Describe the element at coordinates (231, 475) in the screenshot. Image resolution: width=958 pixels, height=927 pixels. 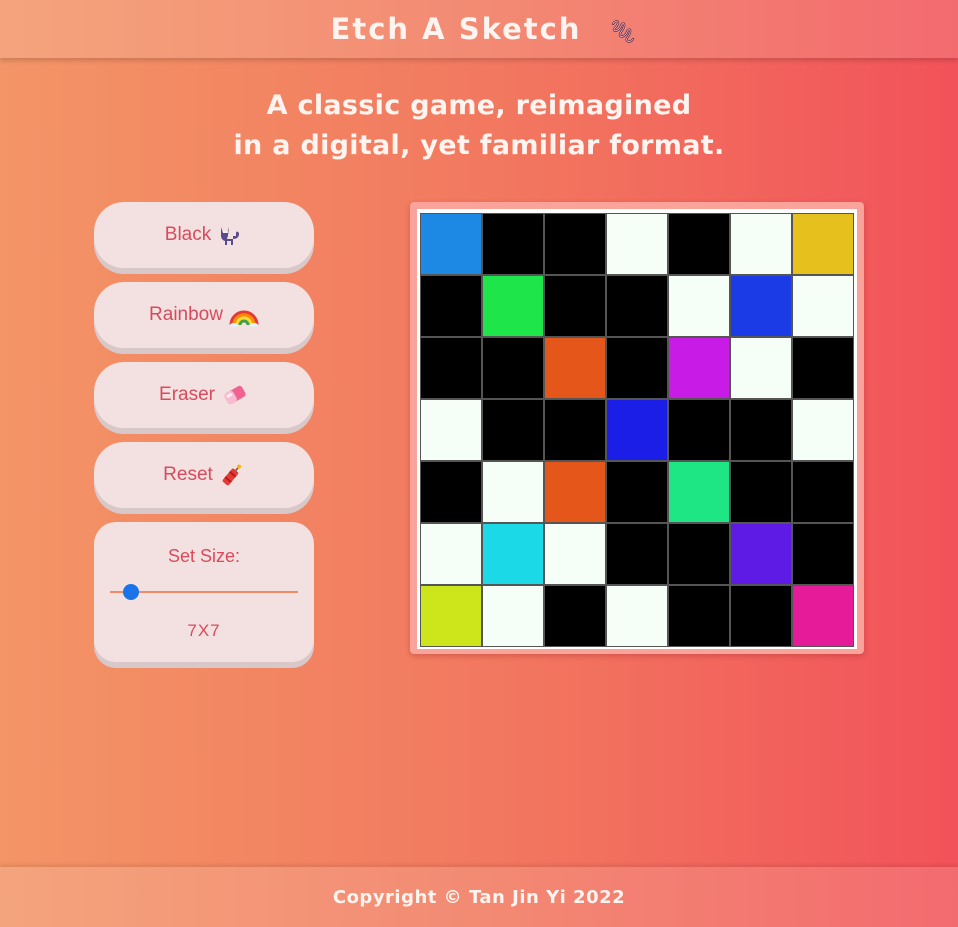
I see `firecracker-icon` at that location.